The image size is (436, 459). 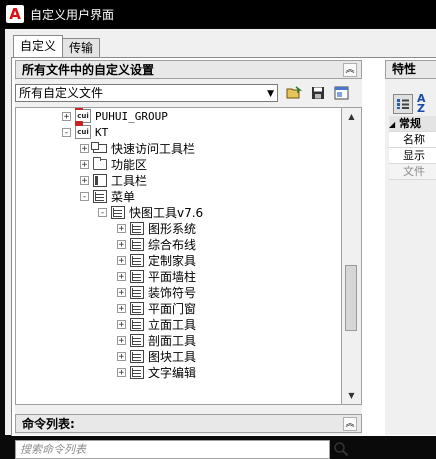 I want to click on file-filter-select: 所有自定义文件 ▼, so click(x=146, y=93).